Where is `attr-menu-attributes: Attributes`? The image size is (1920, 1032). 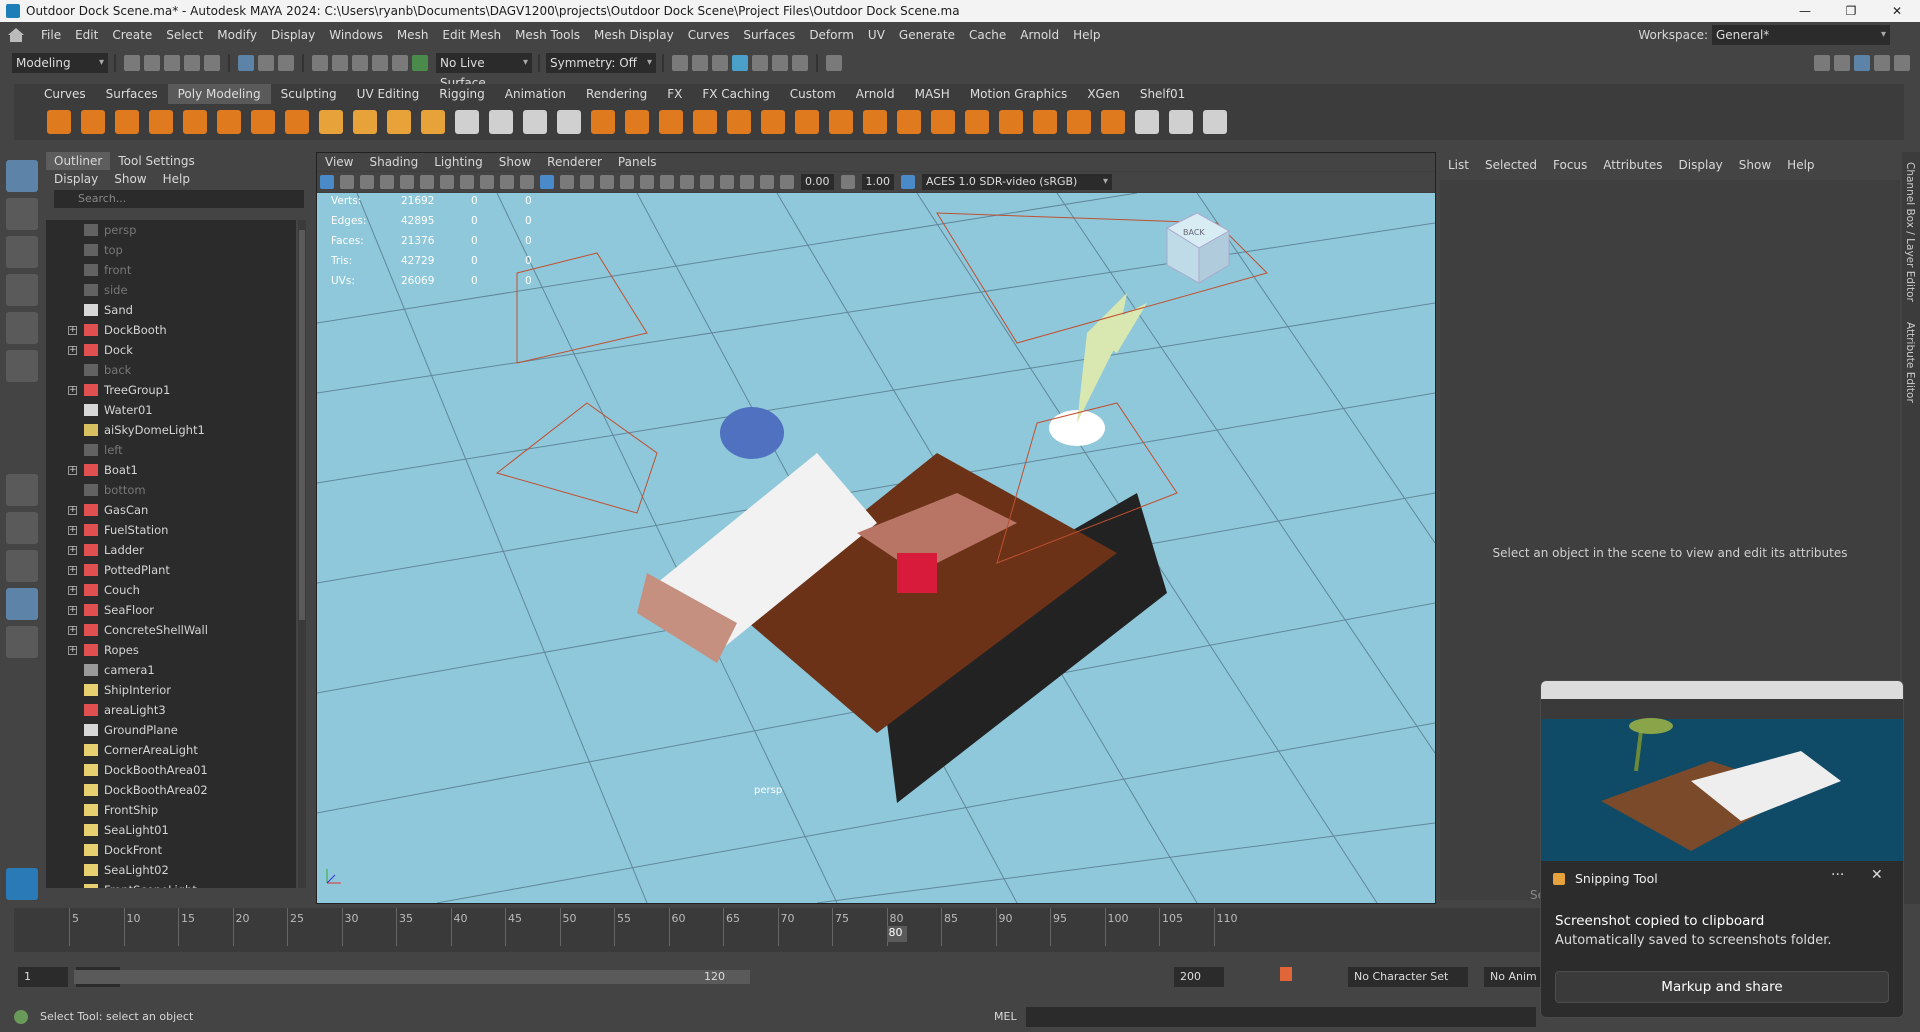
attr-menu-attributes: Attributes is located at coordinates (1632, 165).